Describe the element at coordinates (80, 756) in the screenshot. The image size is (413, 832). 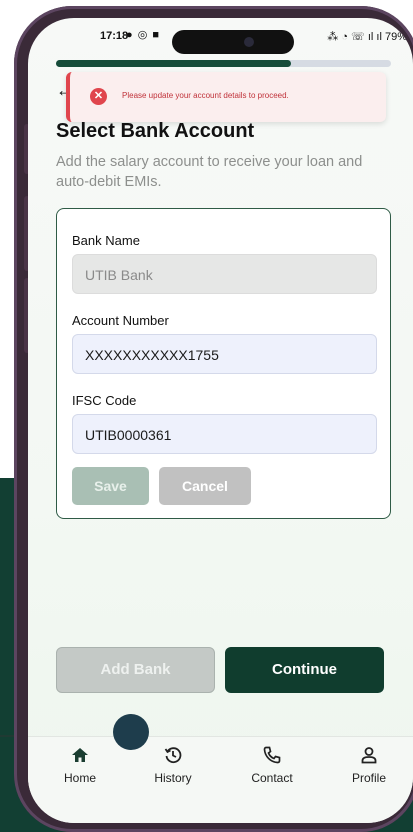
I see `home-icon` at that location.